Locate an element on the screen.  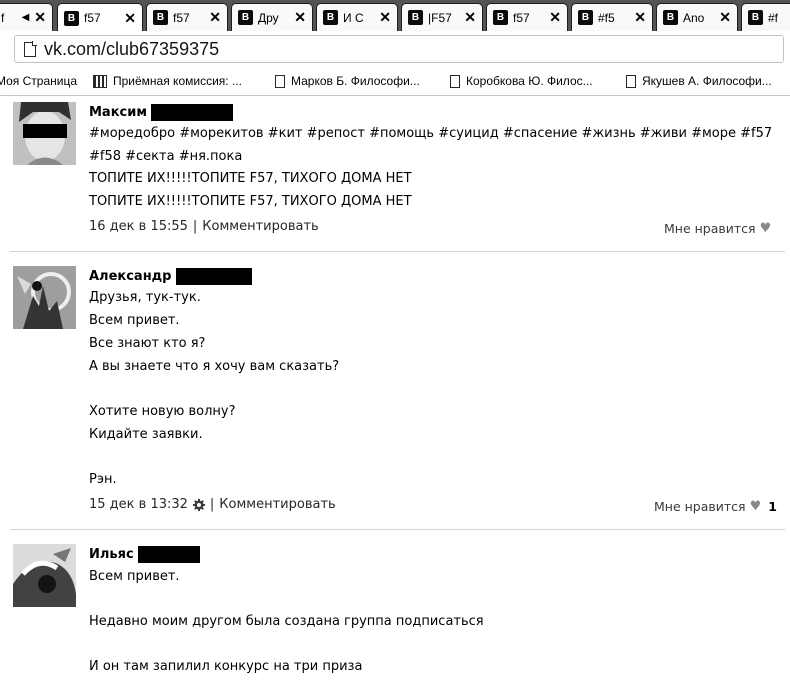
speaker-icon: ◀ is located at coordinates (25, 17).